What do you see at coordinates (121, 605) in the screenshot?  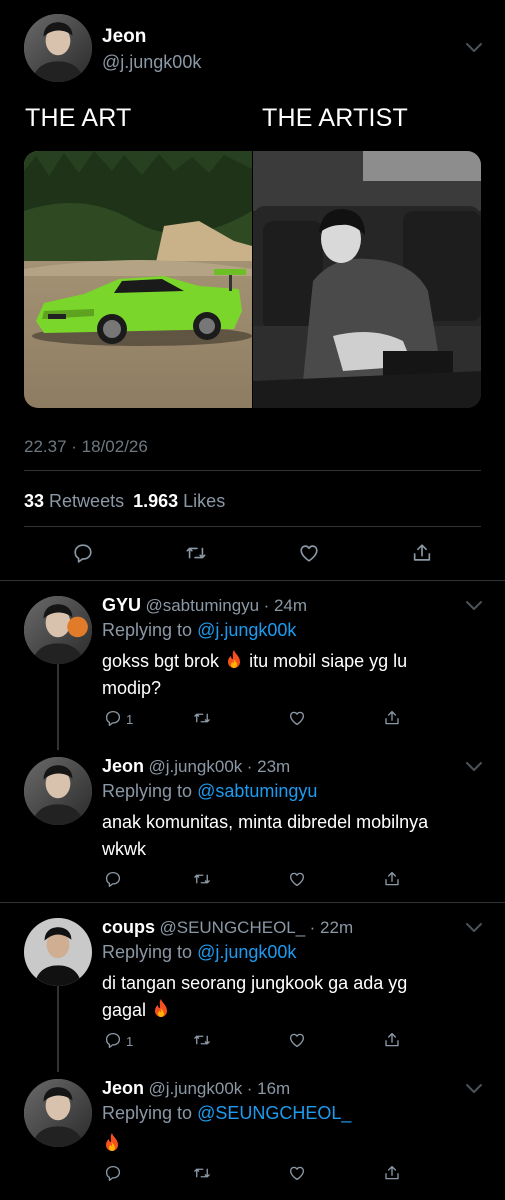 I see `reply-author-name: GYU` at bounding box center [121, 605].